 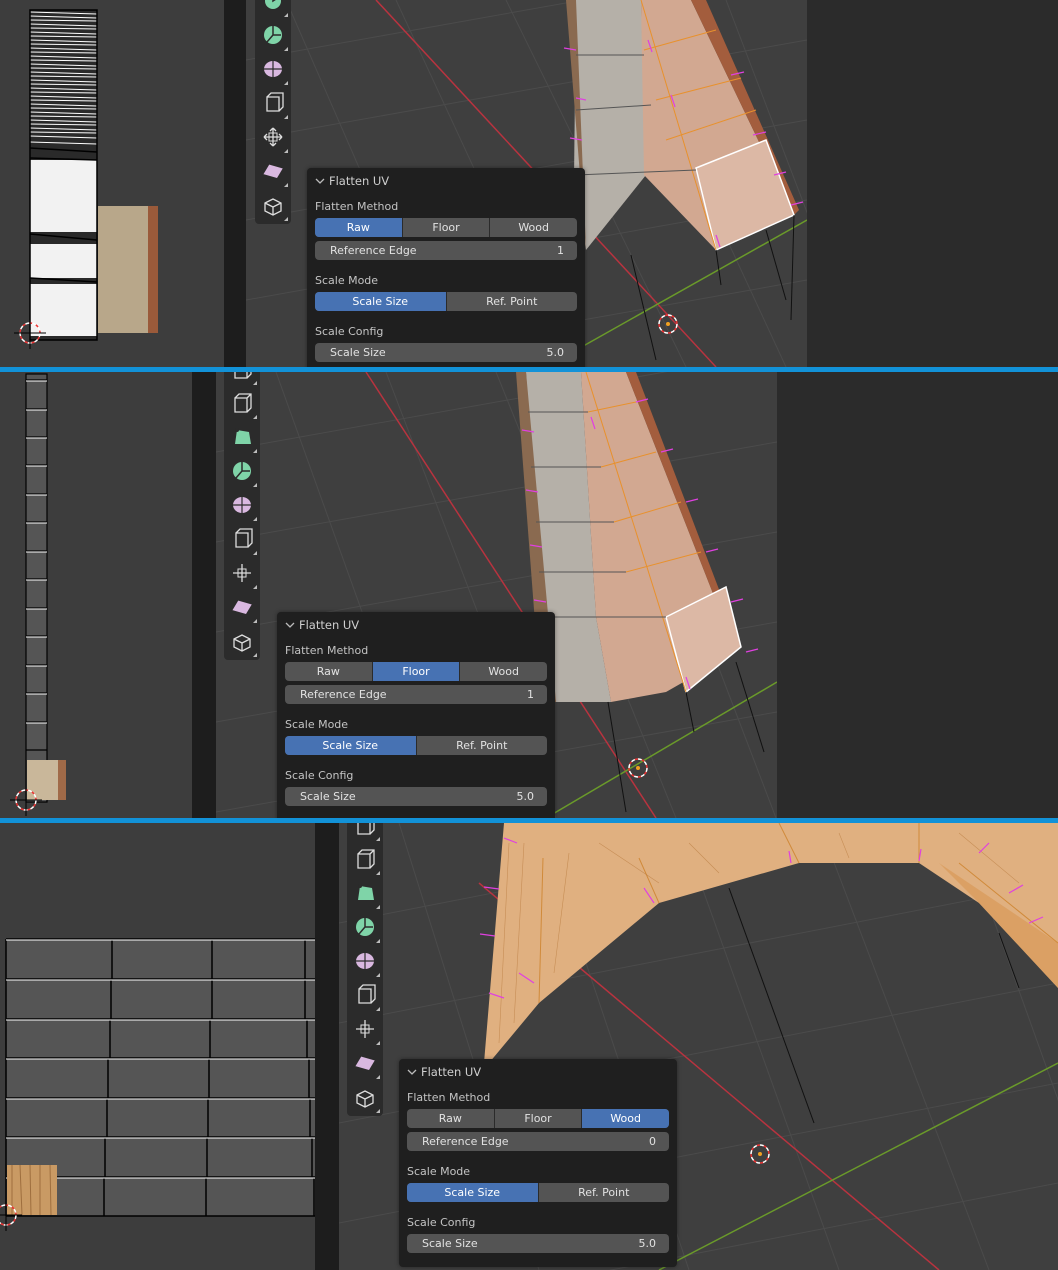 I want to click on extrude-icon, so click(x=273, y=207).